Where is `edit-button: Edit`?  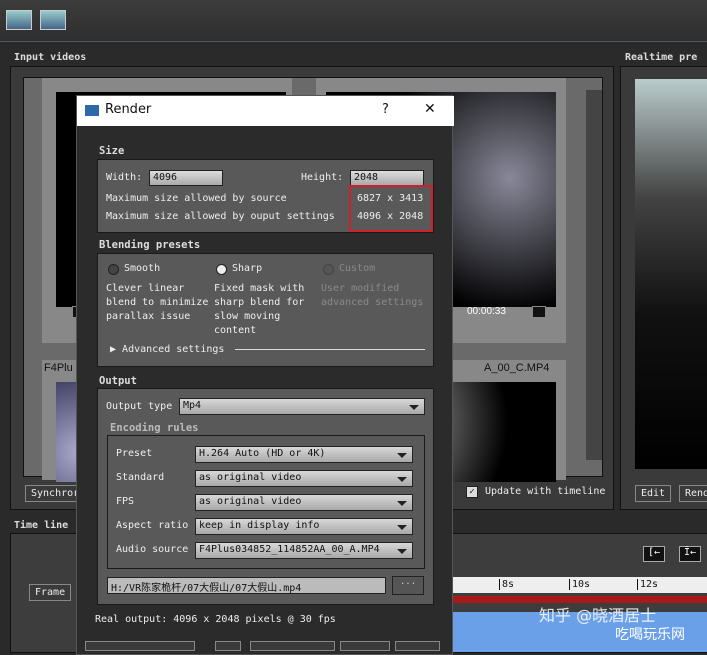 edit-button: Edit is located at coordinates (653, 493).